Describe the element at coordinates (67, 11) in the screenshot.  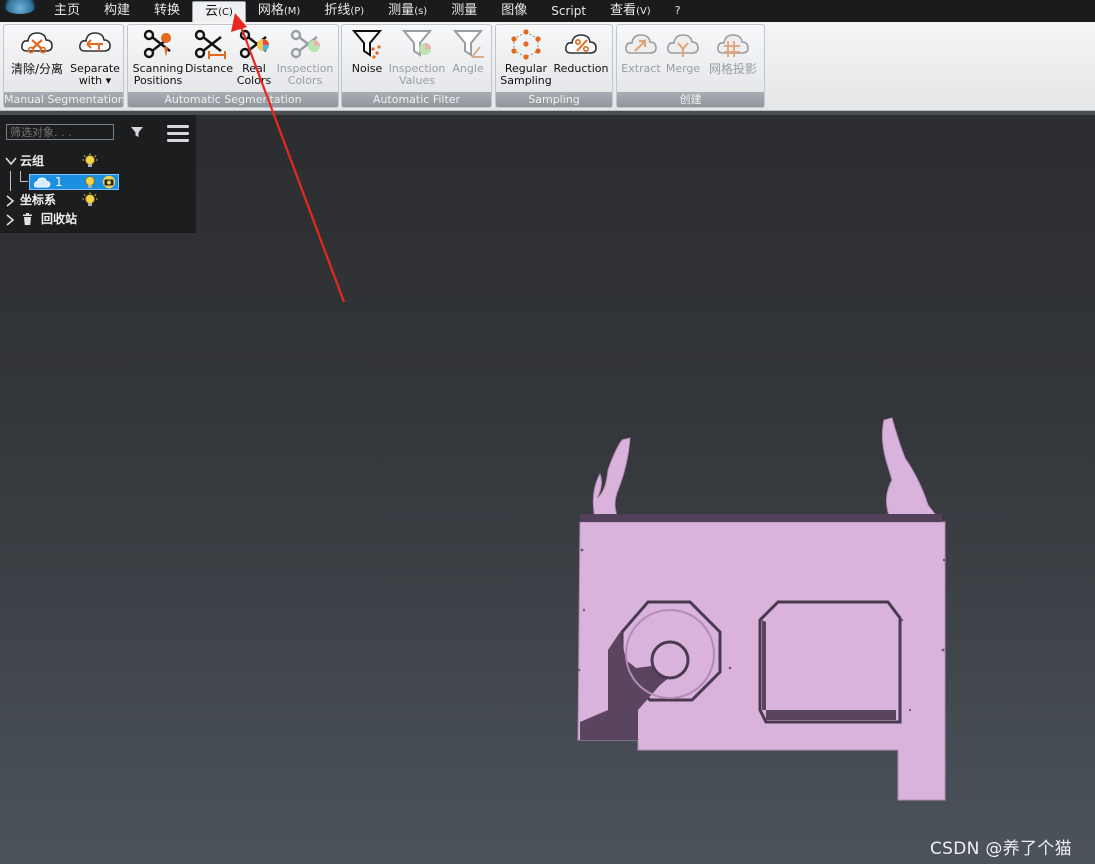
I see `tab-home: 主页` at that location.